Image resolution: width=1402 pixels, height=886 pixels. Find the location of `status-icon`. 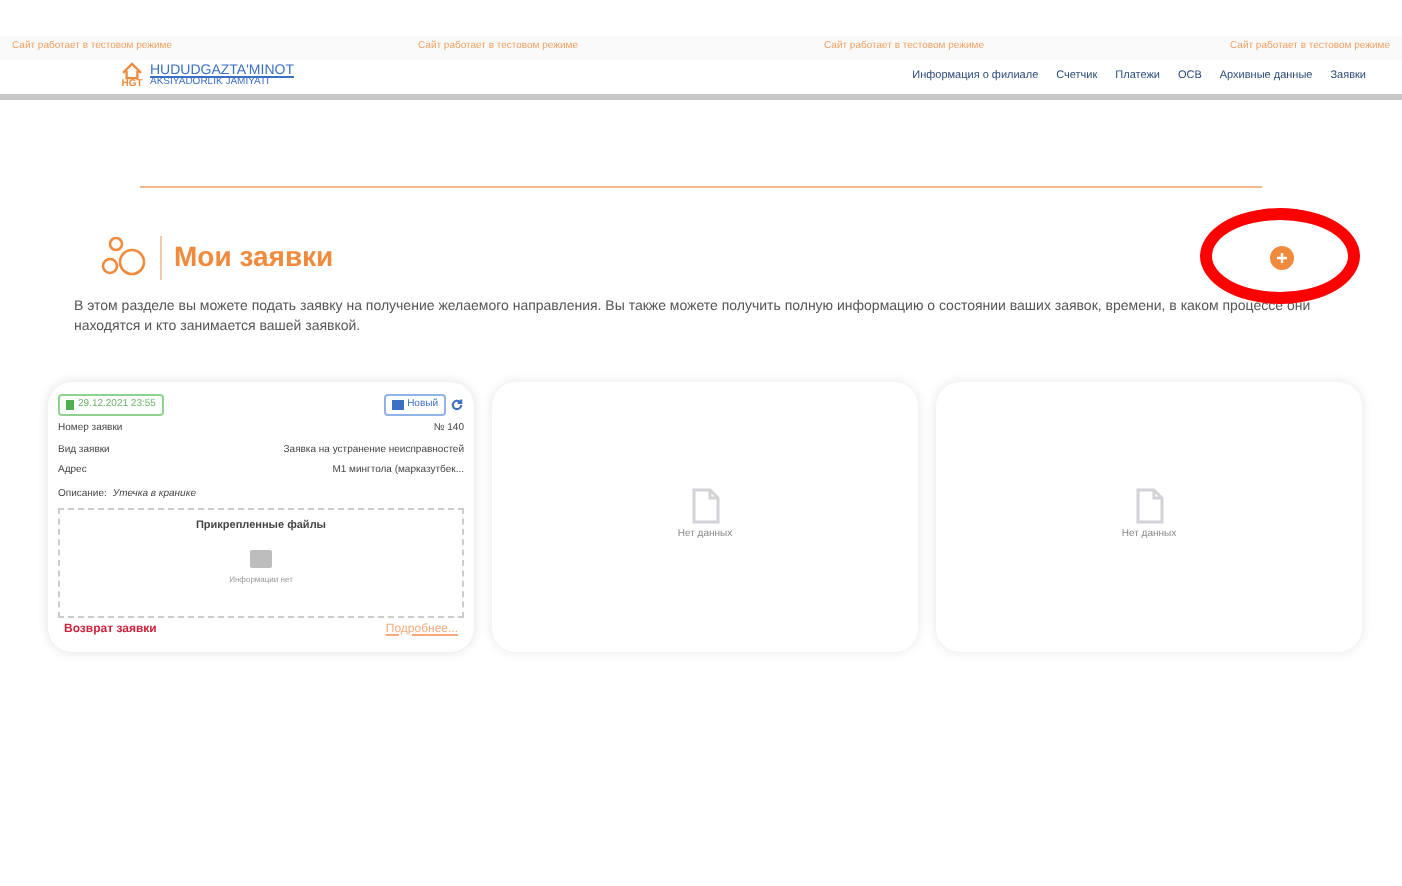

status-icon is located at coordinates (397, 404).